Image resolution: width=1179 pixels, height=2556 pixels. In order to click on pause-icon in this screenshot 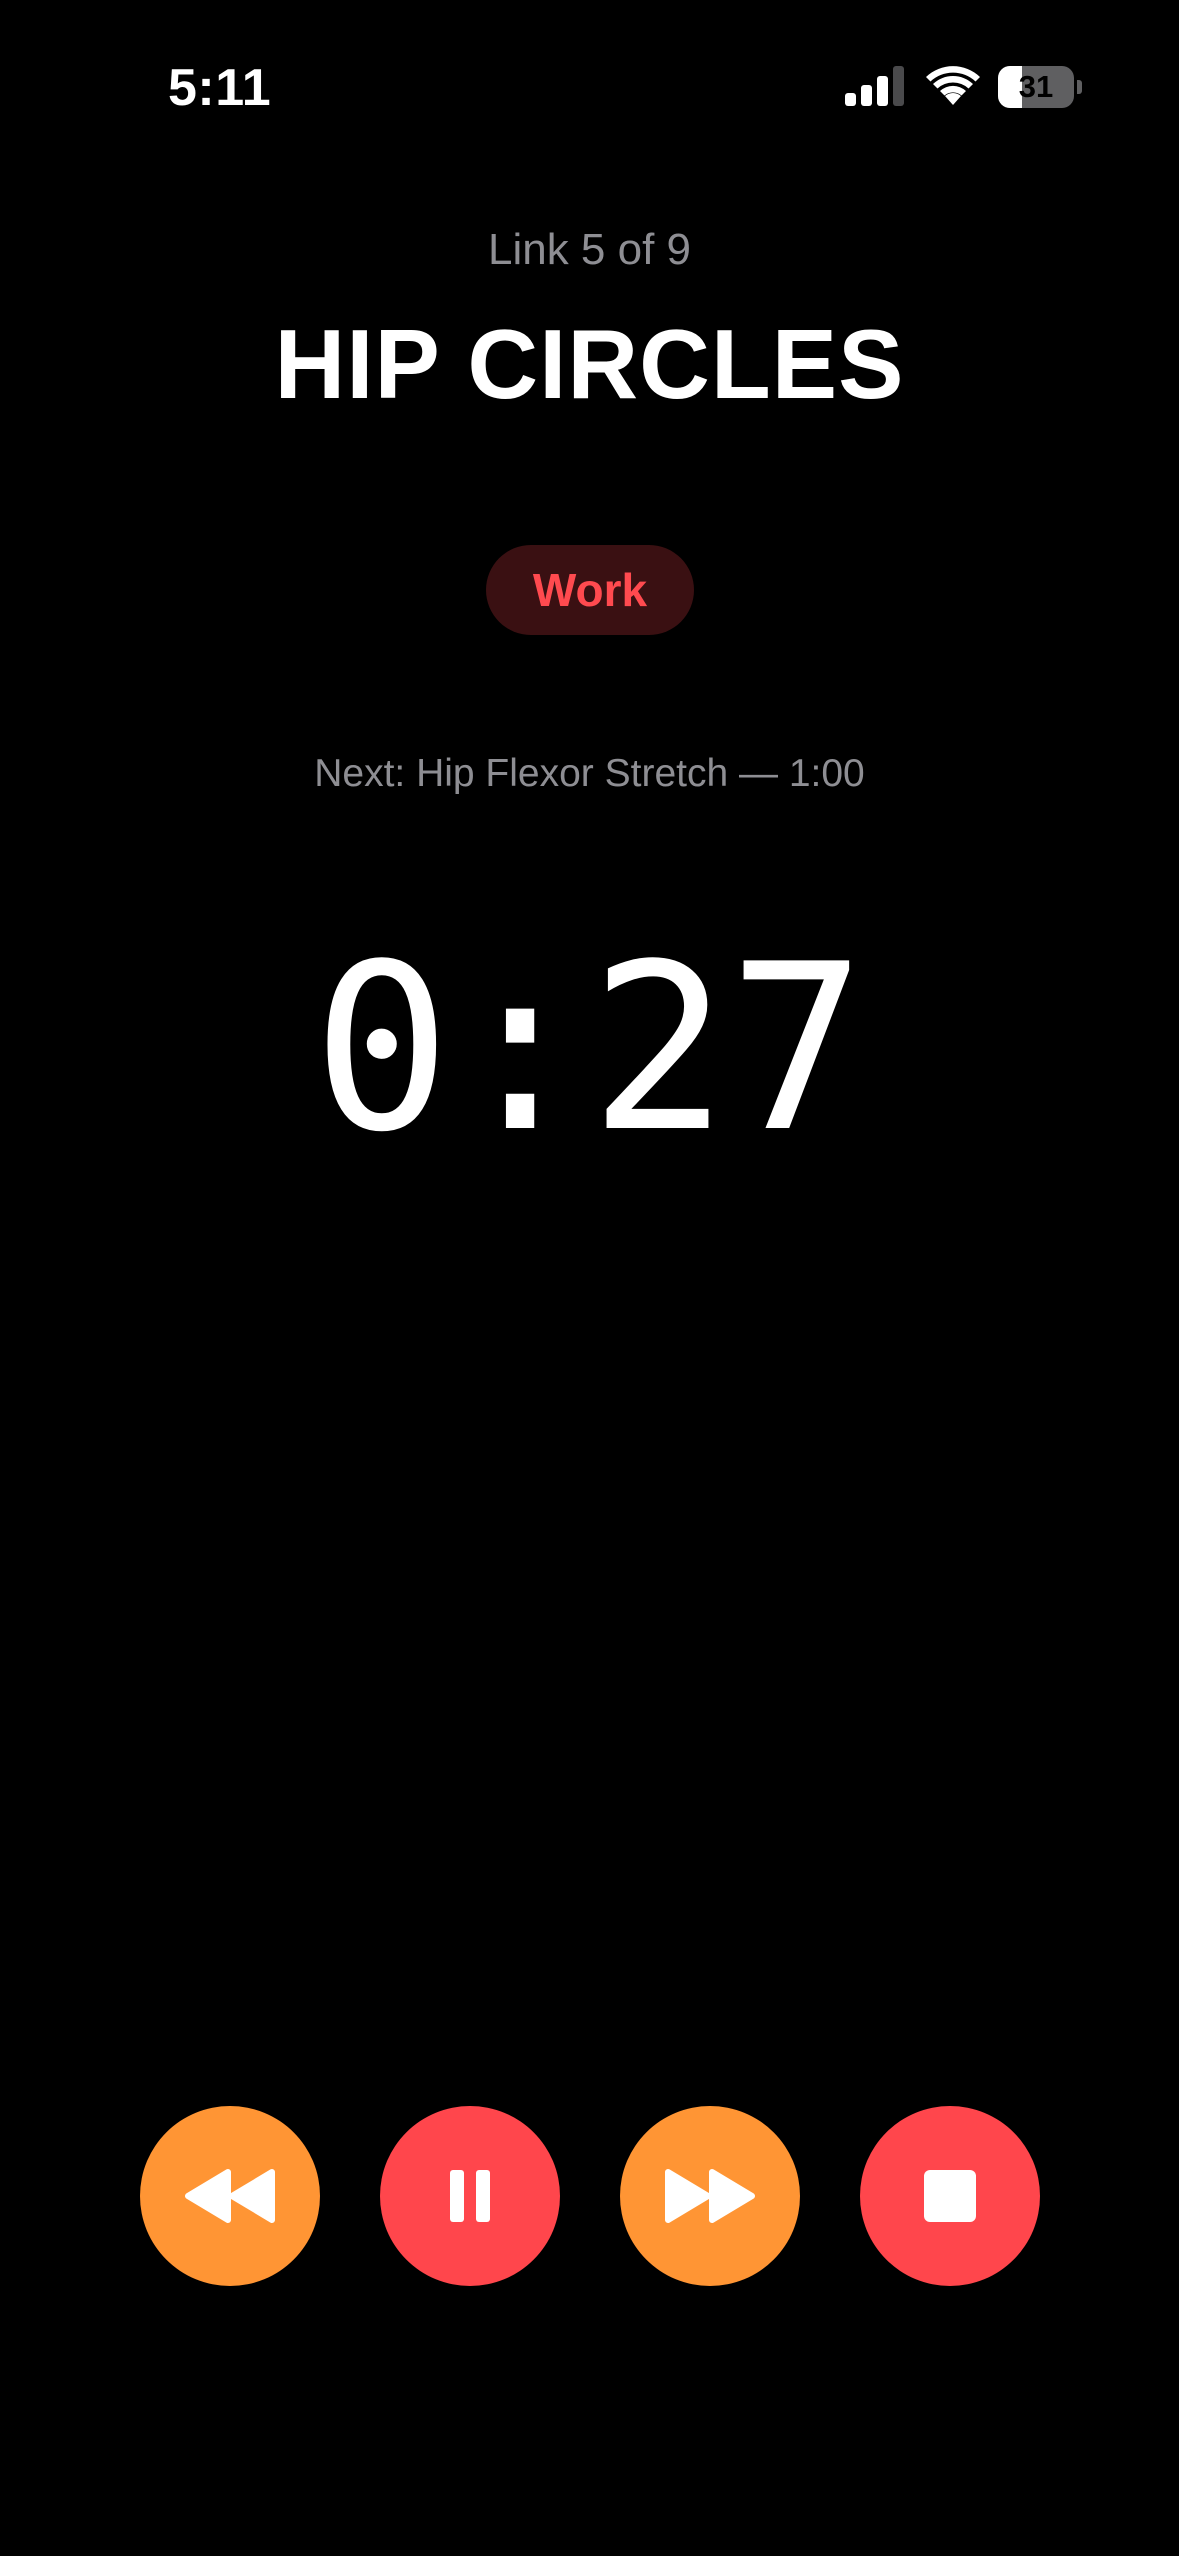, I will do `click(470, 2196)`.